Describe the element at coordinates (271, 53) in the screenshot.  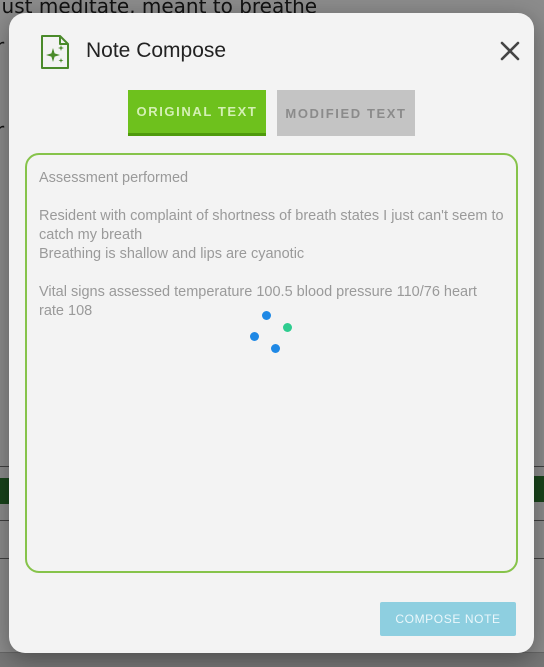
I see `dialog-header: Note Compose` at that location.